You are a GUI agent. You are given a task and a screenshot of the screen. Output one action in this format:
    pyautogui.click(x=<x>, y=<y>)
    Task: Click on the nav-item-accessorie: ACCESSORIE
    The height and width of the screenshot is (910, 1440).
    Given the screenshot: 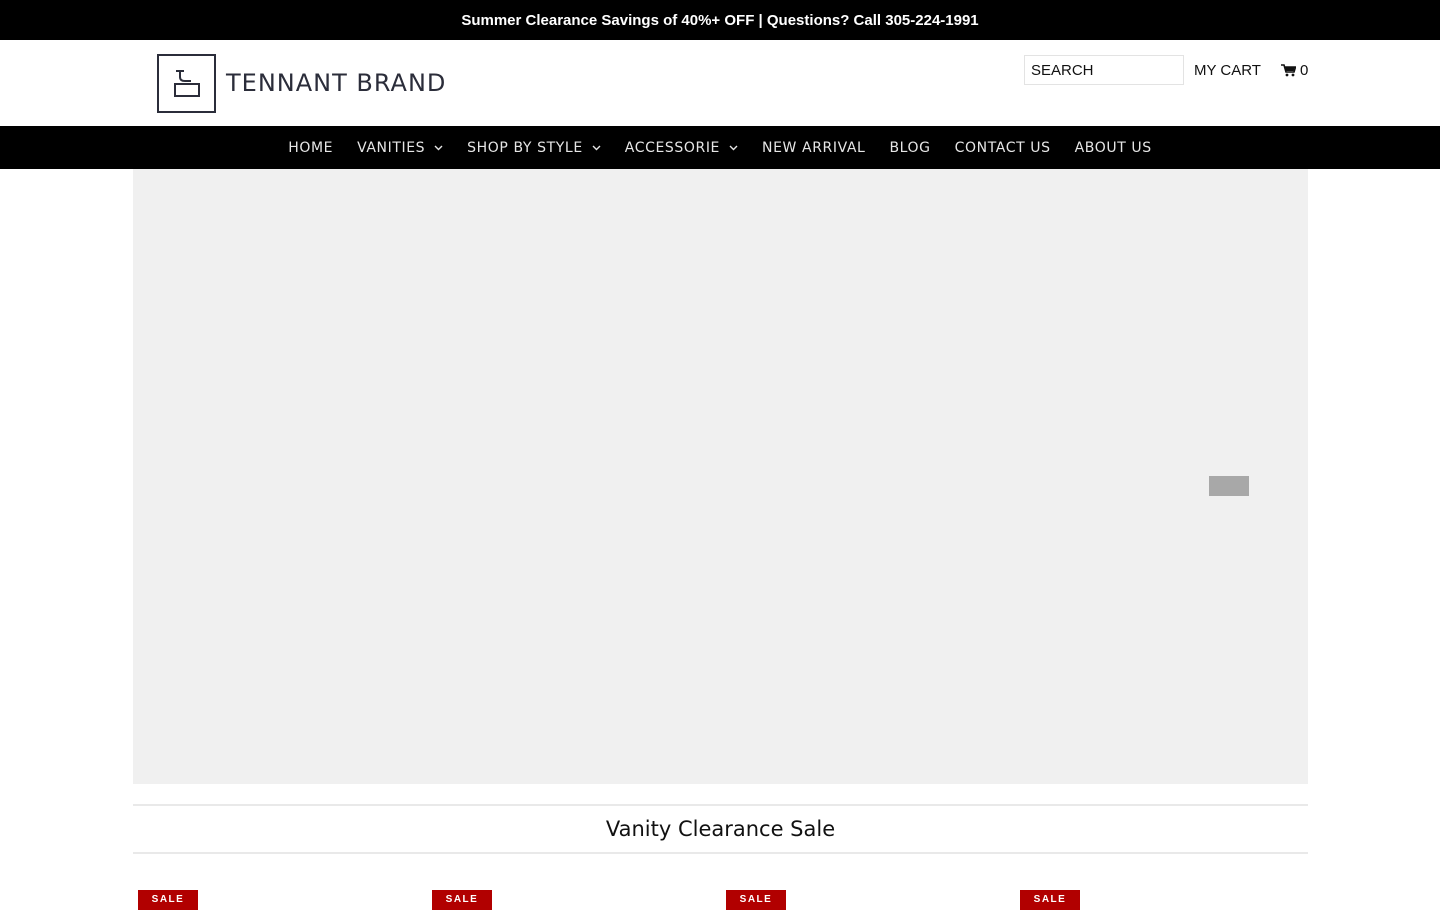 What is the action you would take?
    pyautogui.click(x=681, y=148)
    